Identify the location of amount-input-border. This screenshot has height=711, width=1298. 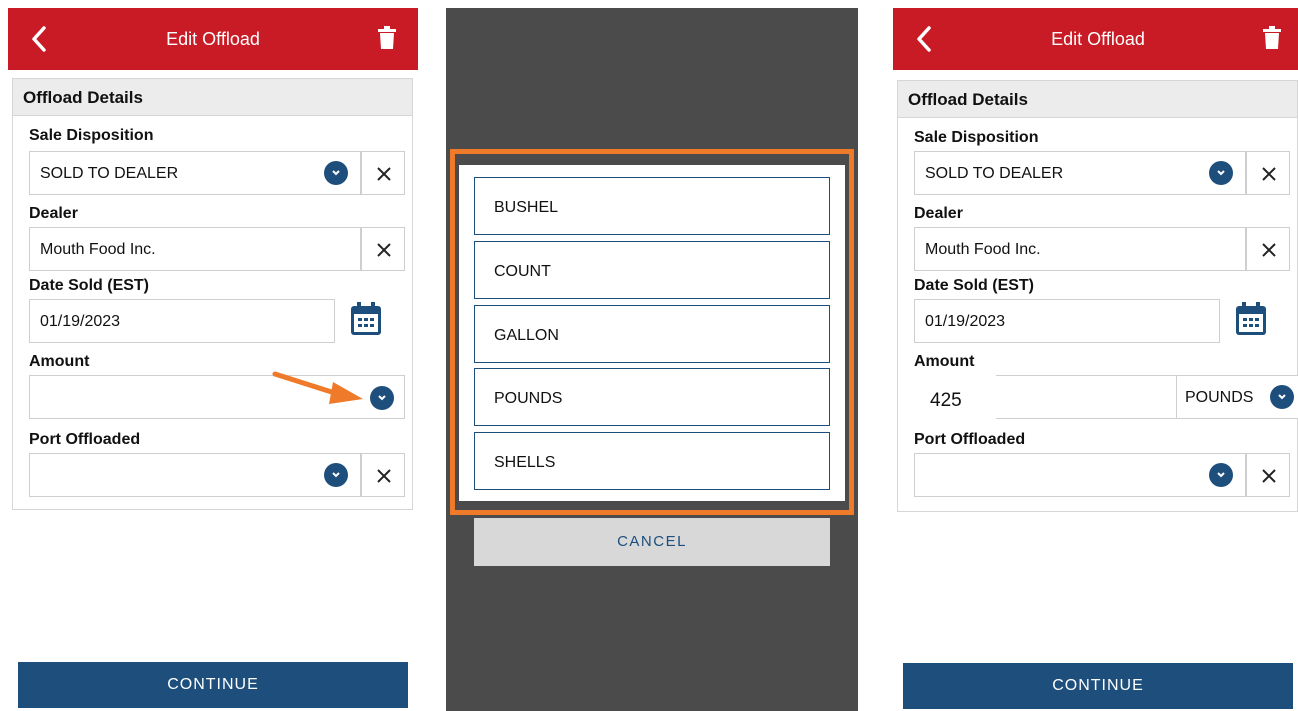
(1087, 397).